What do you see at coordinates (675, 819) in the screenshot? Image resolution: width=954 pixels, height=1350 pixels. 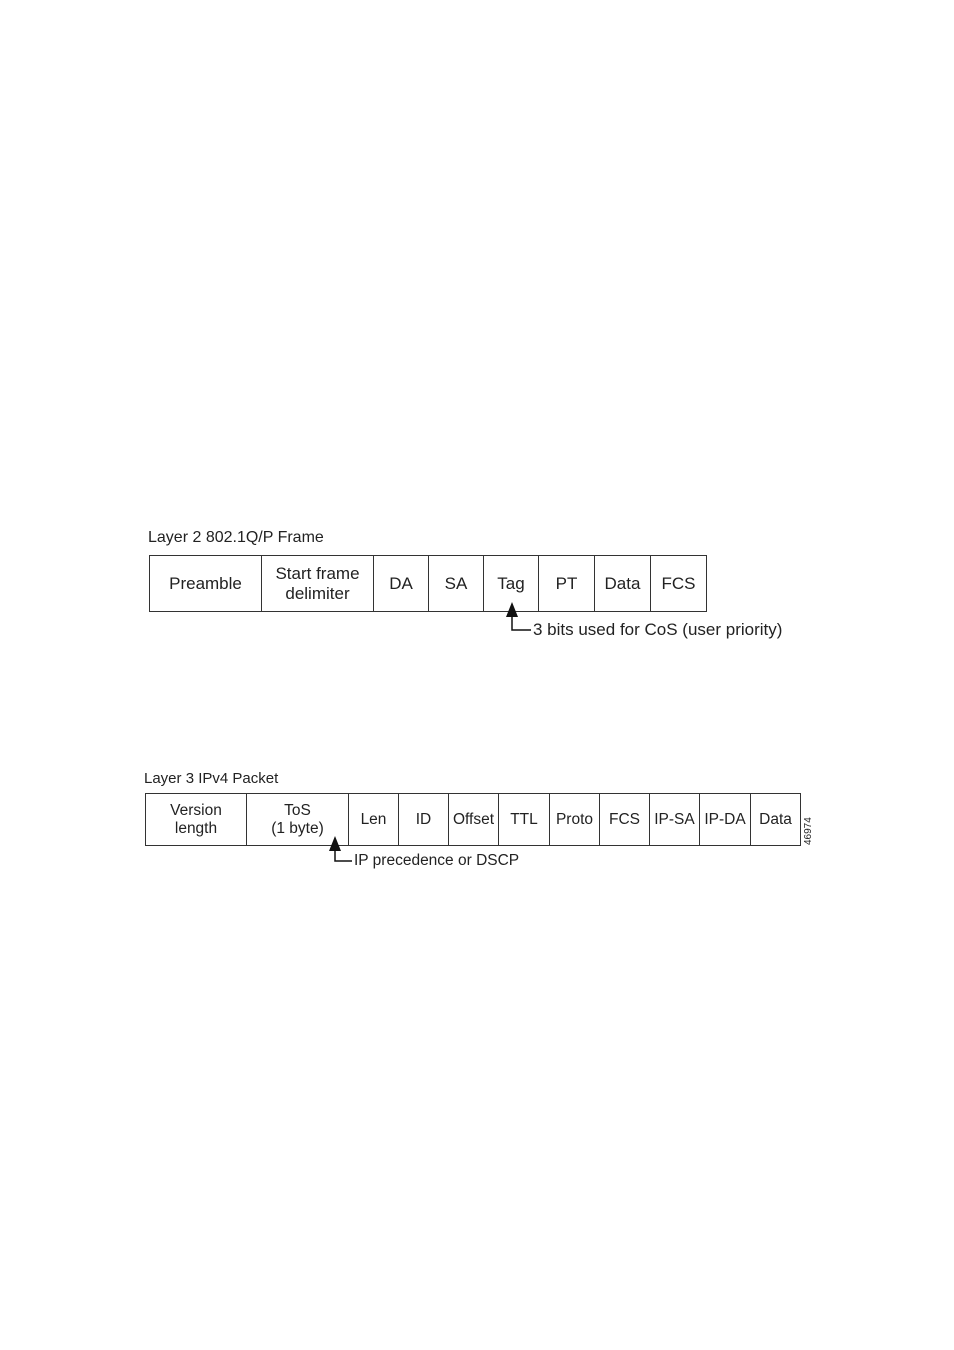 I see `field-ip-sa: IP-SA` at bounding box center [675, 819].